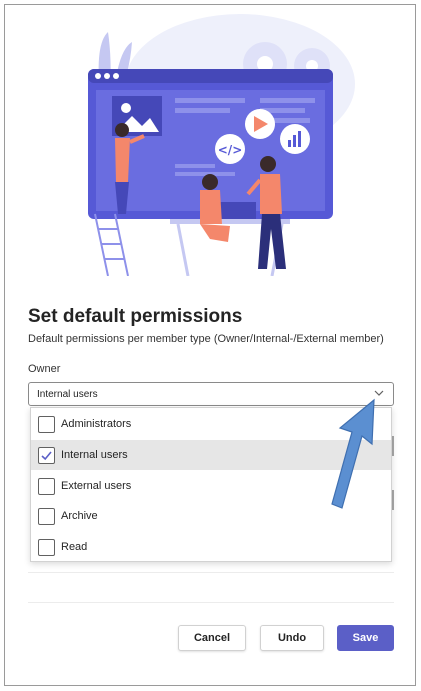  I want to click on option-label: Archive, so click(79, 516).